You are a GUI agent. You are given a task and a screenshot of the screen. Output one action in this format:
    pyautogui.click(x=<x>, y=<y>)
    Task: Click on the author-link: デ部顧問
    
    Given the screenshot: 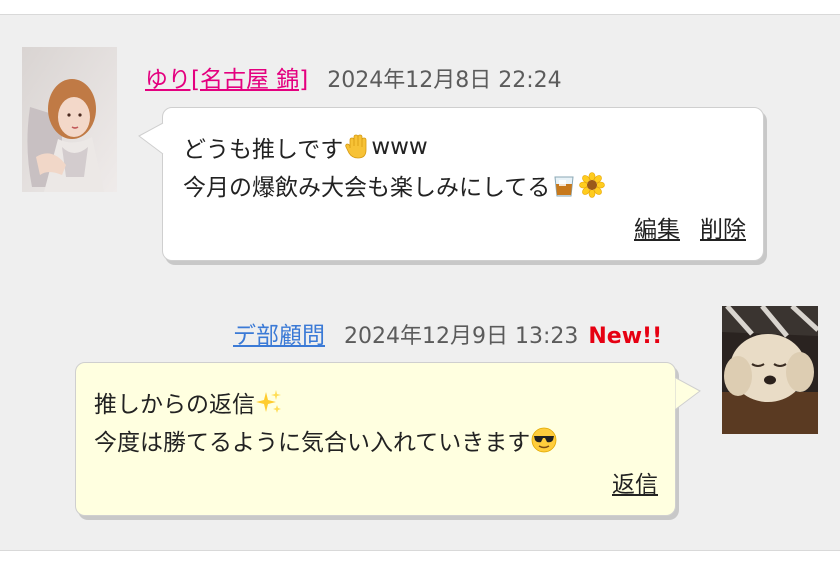 What is the action you would take?
    pyautogui.click(x=279, y=333)
    